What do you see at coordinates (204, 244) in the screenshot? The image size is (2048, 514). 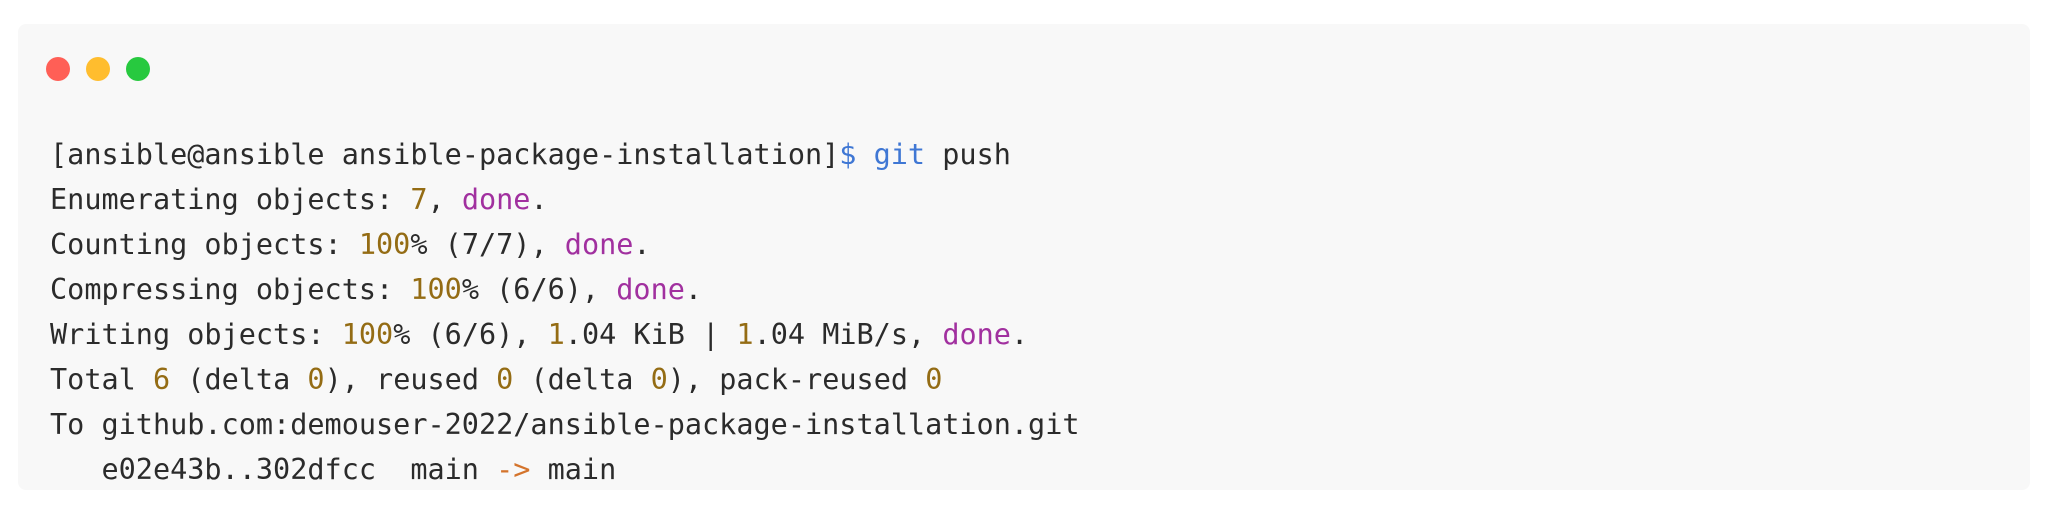 I see `text-token: Counting objects:` at bounding box center [204, 244].